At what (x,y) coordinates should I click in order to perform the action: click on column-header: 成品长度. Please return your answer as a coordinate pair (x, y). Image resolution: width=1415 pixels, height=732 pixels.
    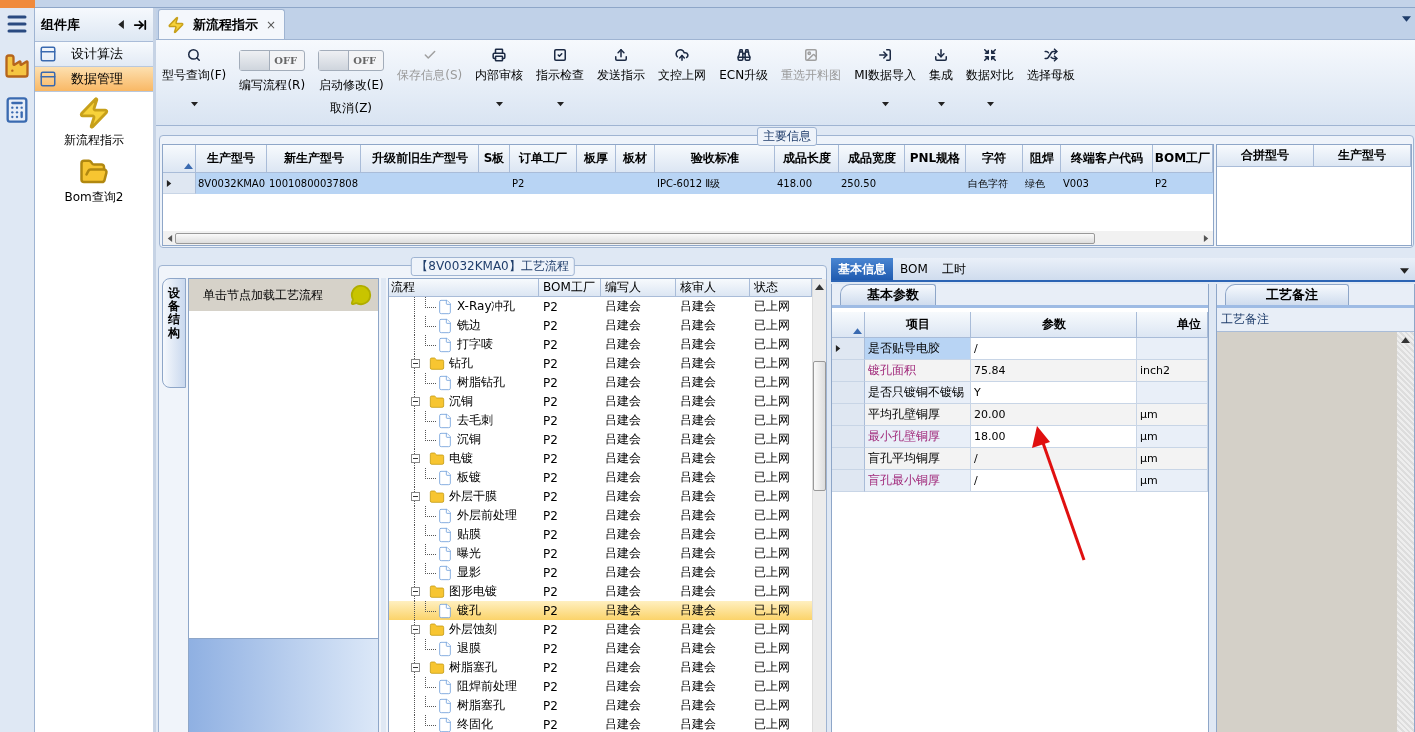
    Looking at the image, I should click on (807, 159).